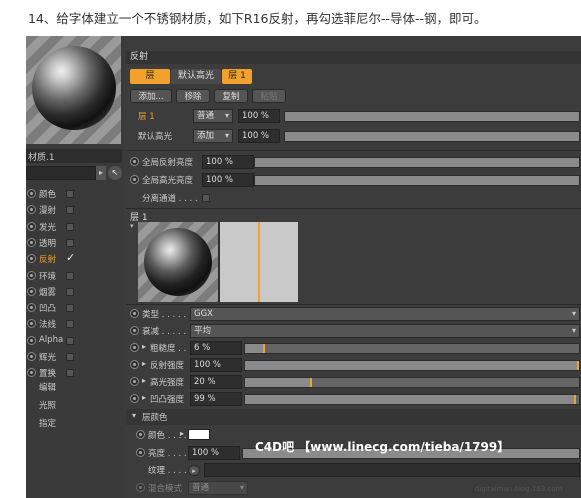 Image resolution: width=581 pixels, height=498 pixels. What do you see at coordinates (51, 339) in the screenshot?
I see `channel-label: Alpha` at bounding box center [51, 339].